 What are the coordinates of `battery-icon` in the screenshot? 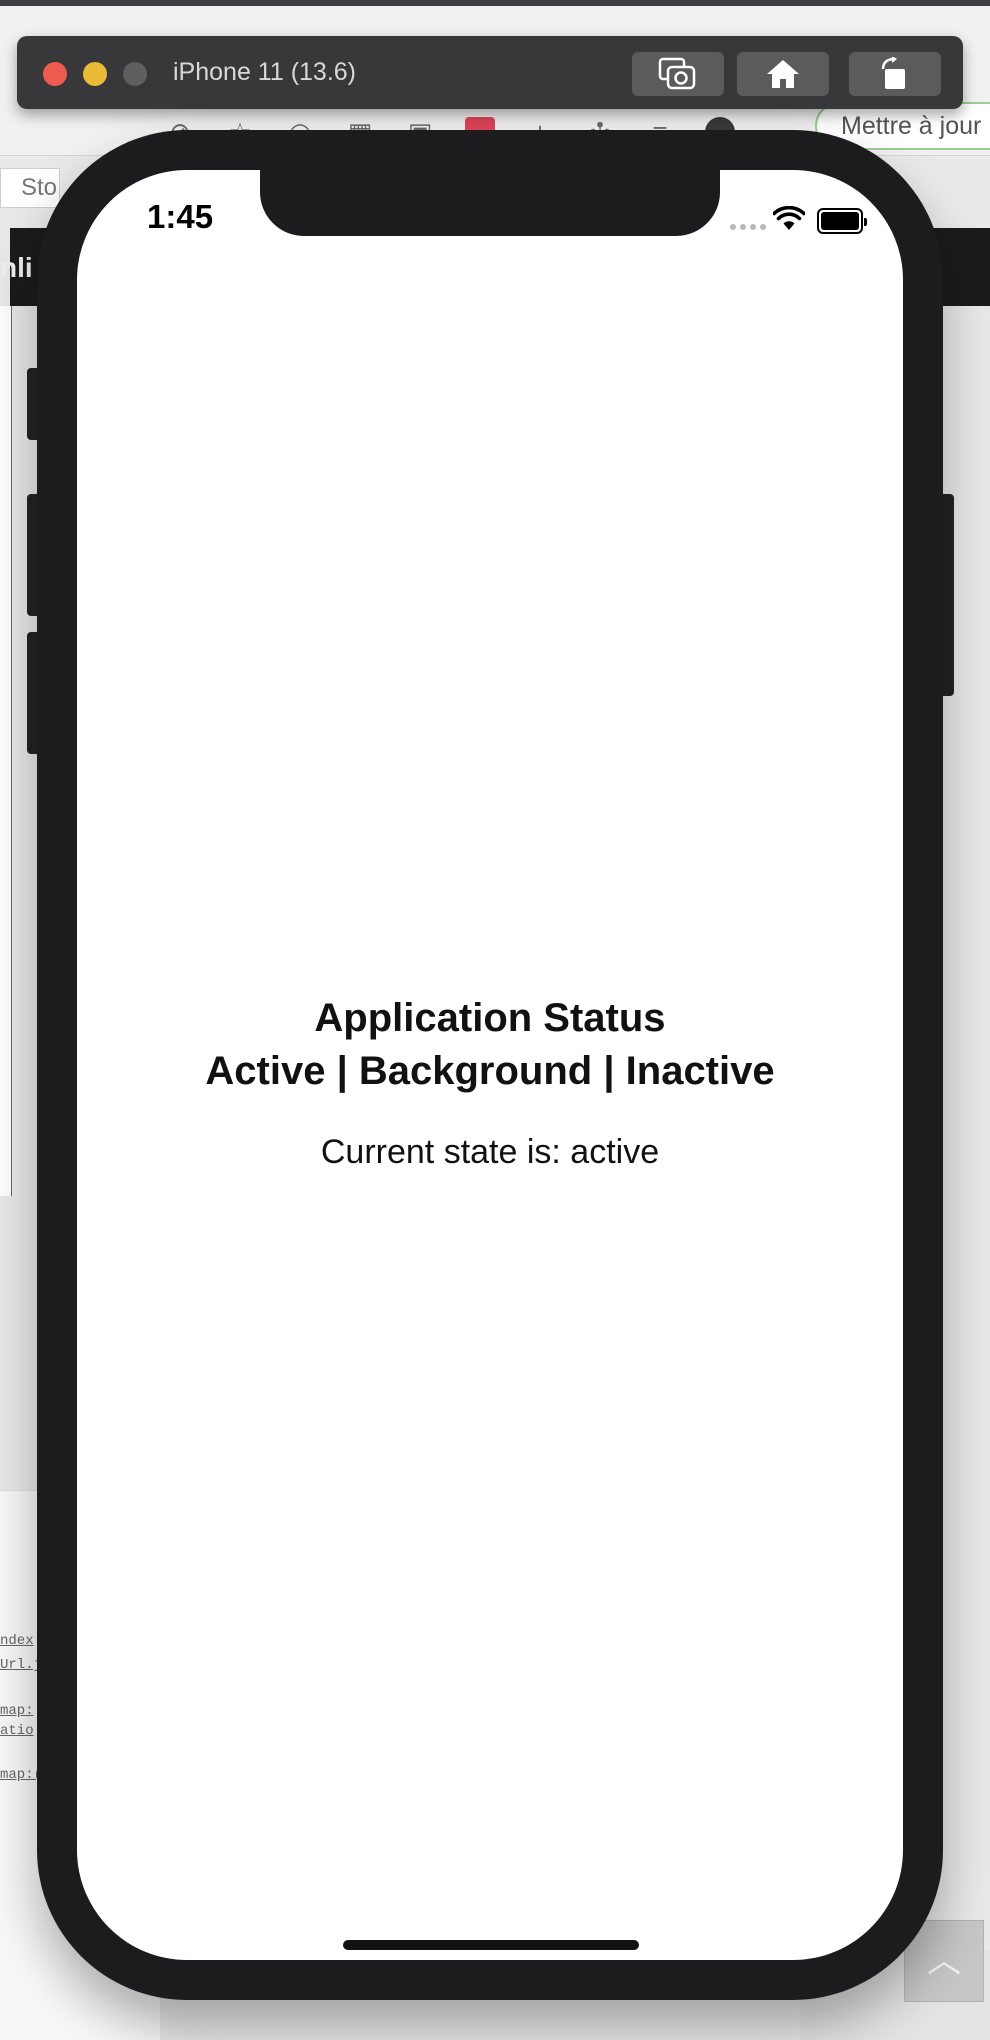 It's located at (842, 221).